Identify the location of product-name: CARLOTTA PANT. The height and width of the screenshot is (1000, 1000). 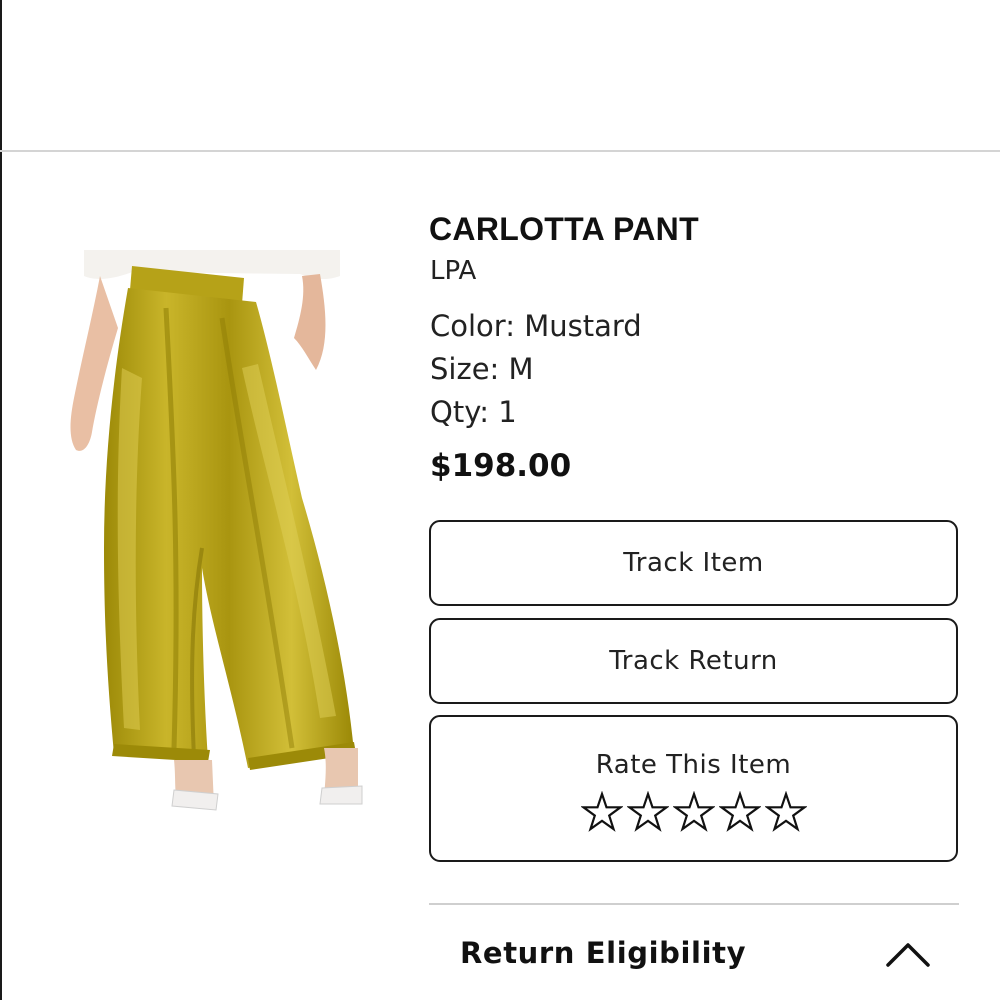
(564, 229).